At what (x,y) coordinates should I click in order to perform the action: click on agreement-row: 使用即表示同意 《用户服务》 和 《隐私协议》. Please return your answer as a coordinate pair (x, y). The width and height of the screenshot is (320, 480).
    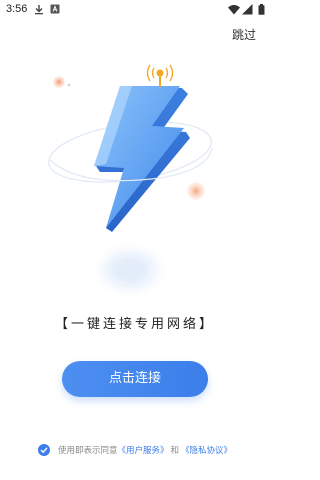
    Looking at the image, I should click on (135, 450).